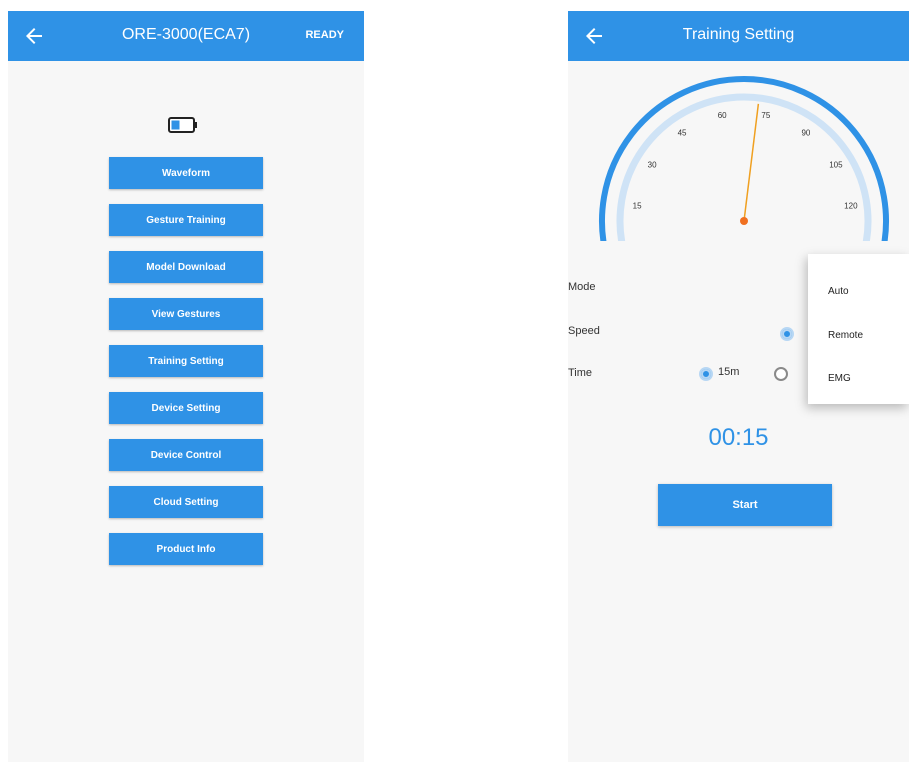 The width and height of the screenshot is (909, 762). I want to click on menu-button-product-info: Product Info, so click(186, 549).